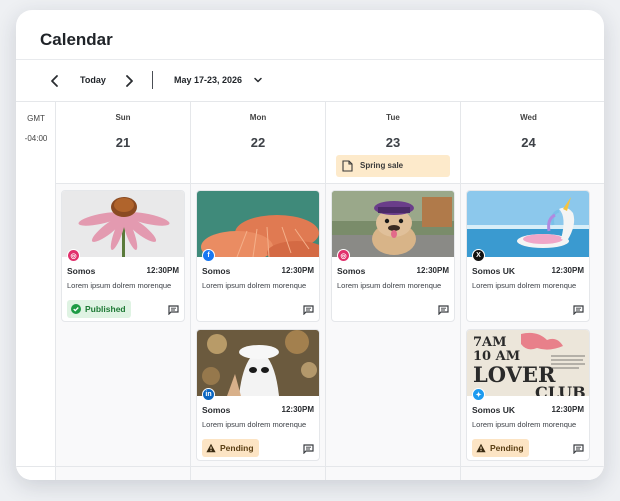 The image size is (620, 501). I want to click on next-week-button, so click(129, 81).